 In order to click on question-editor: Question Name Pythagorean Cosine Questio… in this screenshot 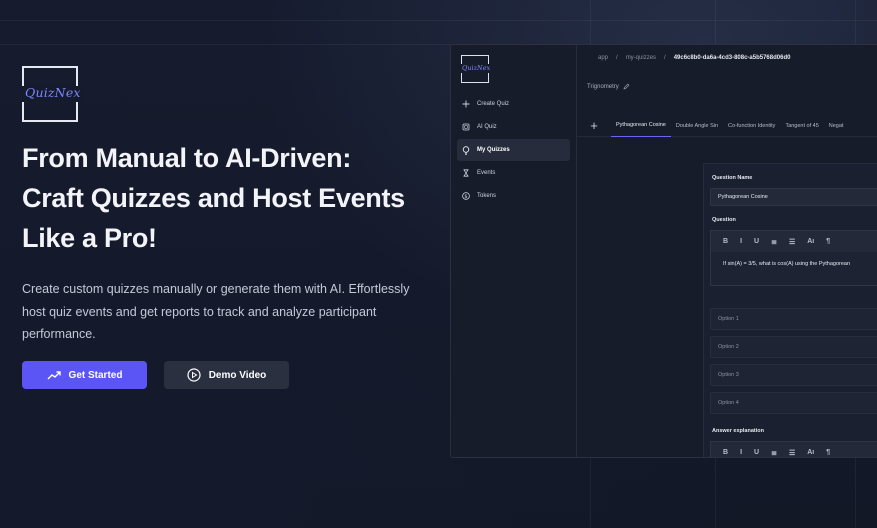, I will do `click(790, 310)`.